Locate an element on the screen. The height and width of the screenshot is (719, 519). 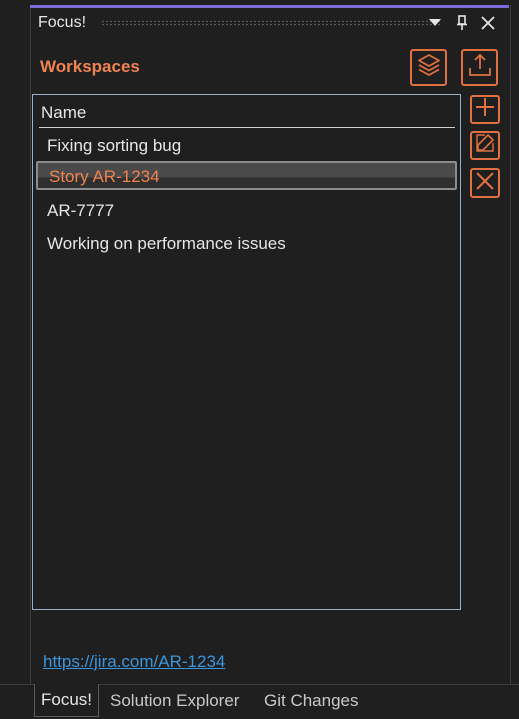
layers-button is located at coordinates (428, 67).